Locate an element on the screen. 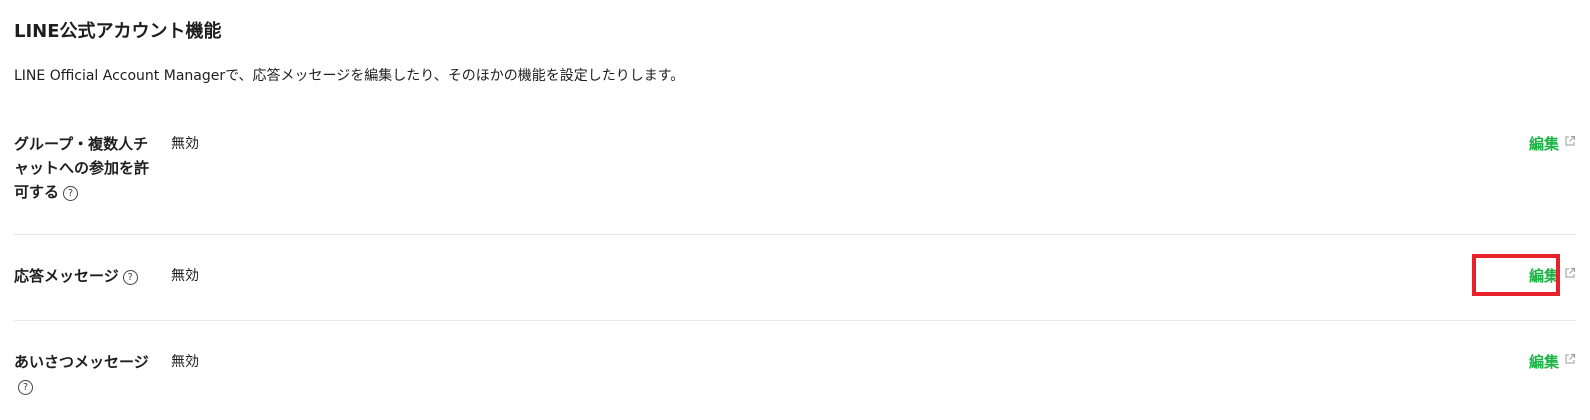  setting-label-text: あいさつメッセージ is located at coordinates (81, 362).